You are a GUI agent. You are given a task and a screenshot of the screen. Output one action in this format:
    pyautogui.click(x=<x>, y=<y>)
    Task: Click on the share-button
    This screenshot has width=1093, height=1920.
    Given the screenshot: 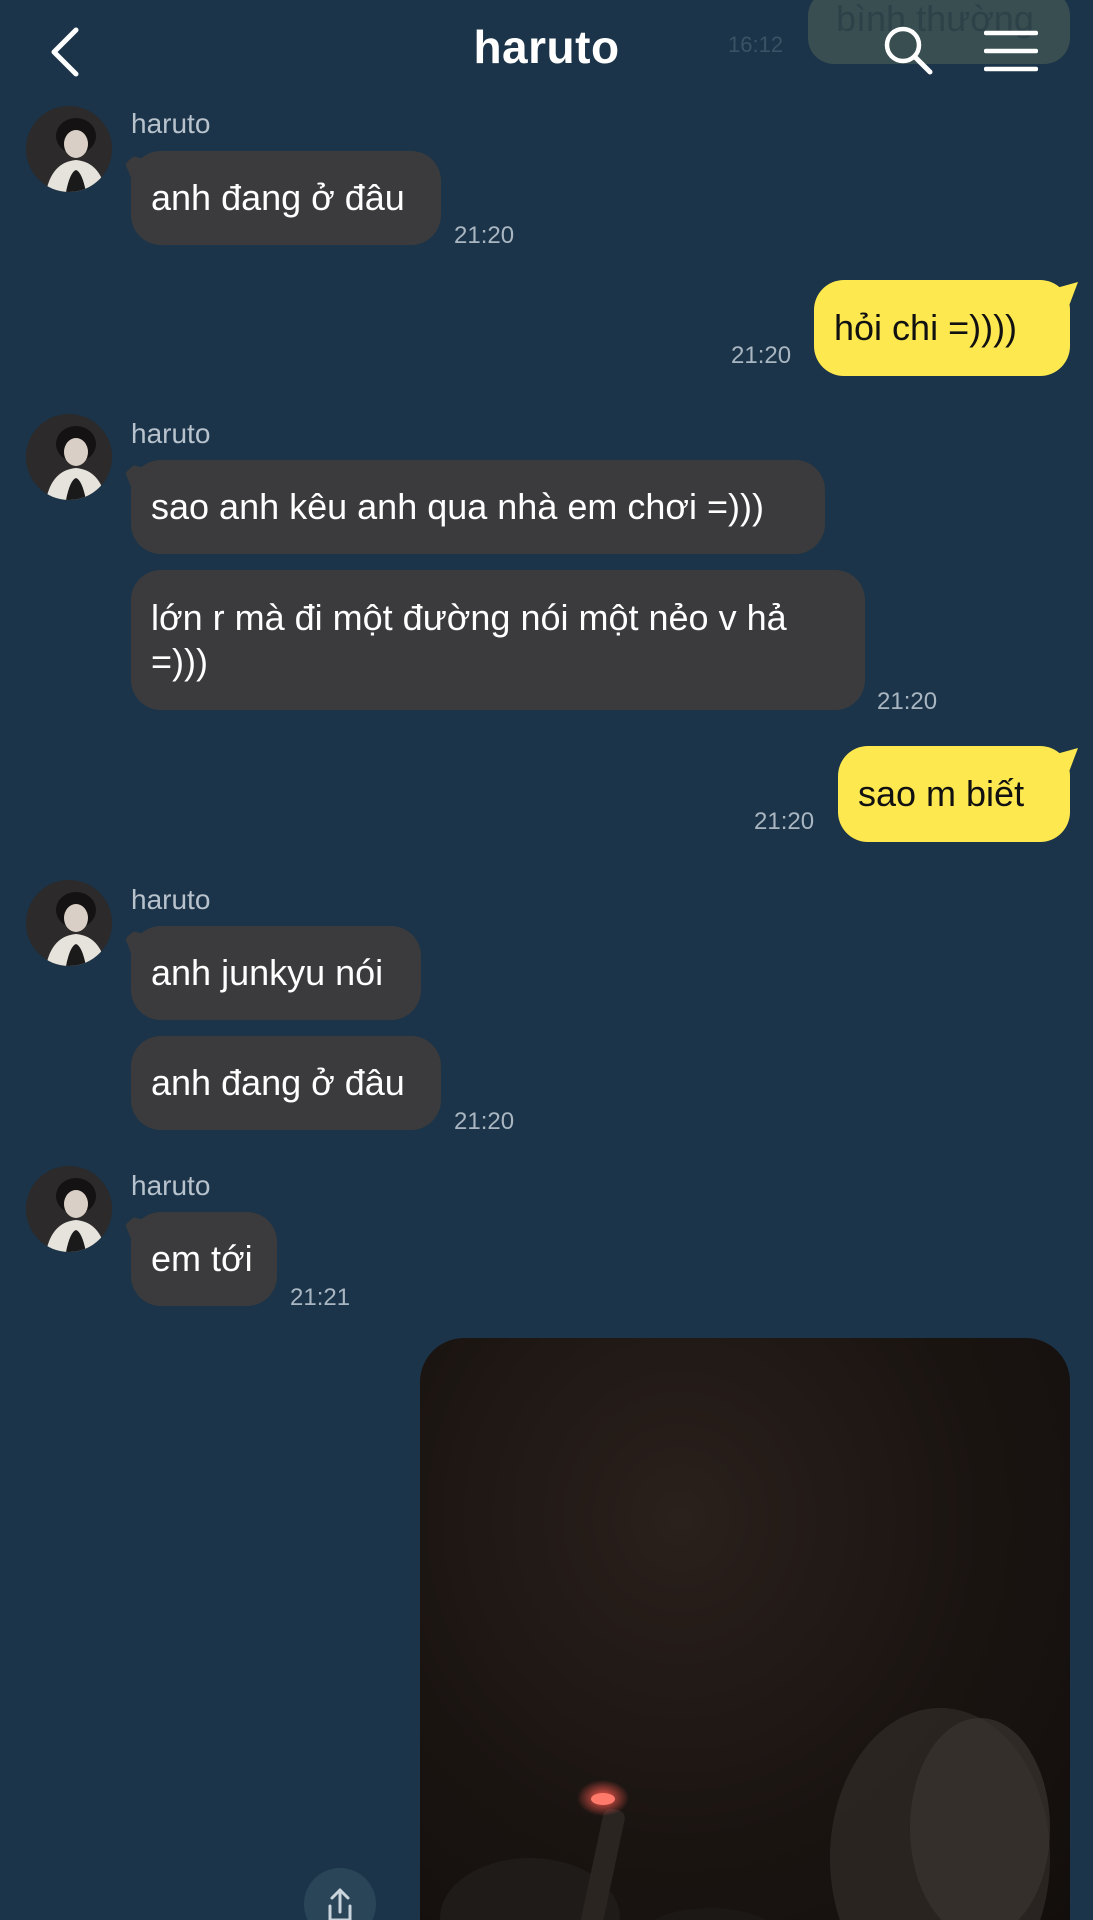 What is the action you would take?
    pyautogui.click(x=340, y=1894)
    